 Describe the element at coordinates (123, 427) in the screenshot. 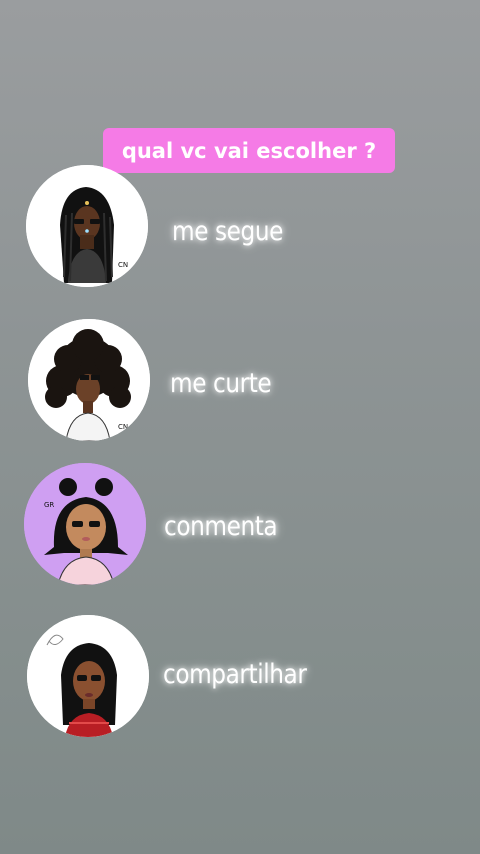

I see `avatar-2-tag: CN` at that location.